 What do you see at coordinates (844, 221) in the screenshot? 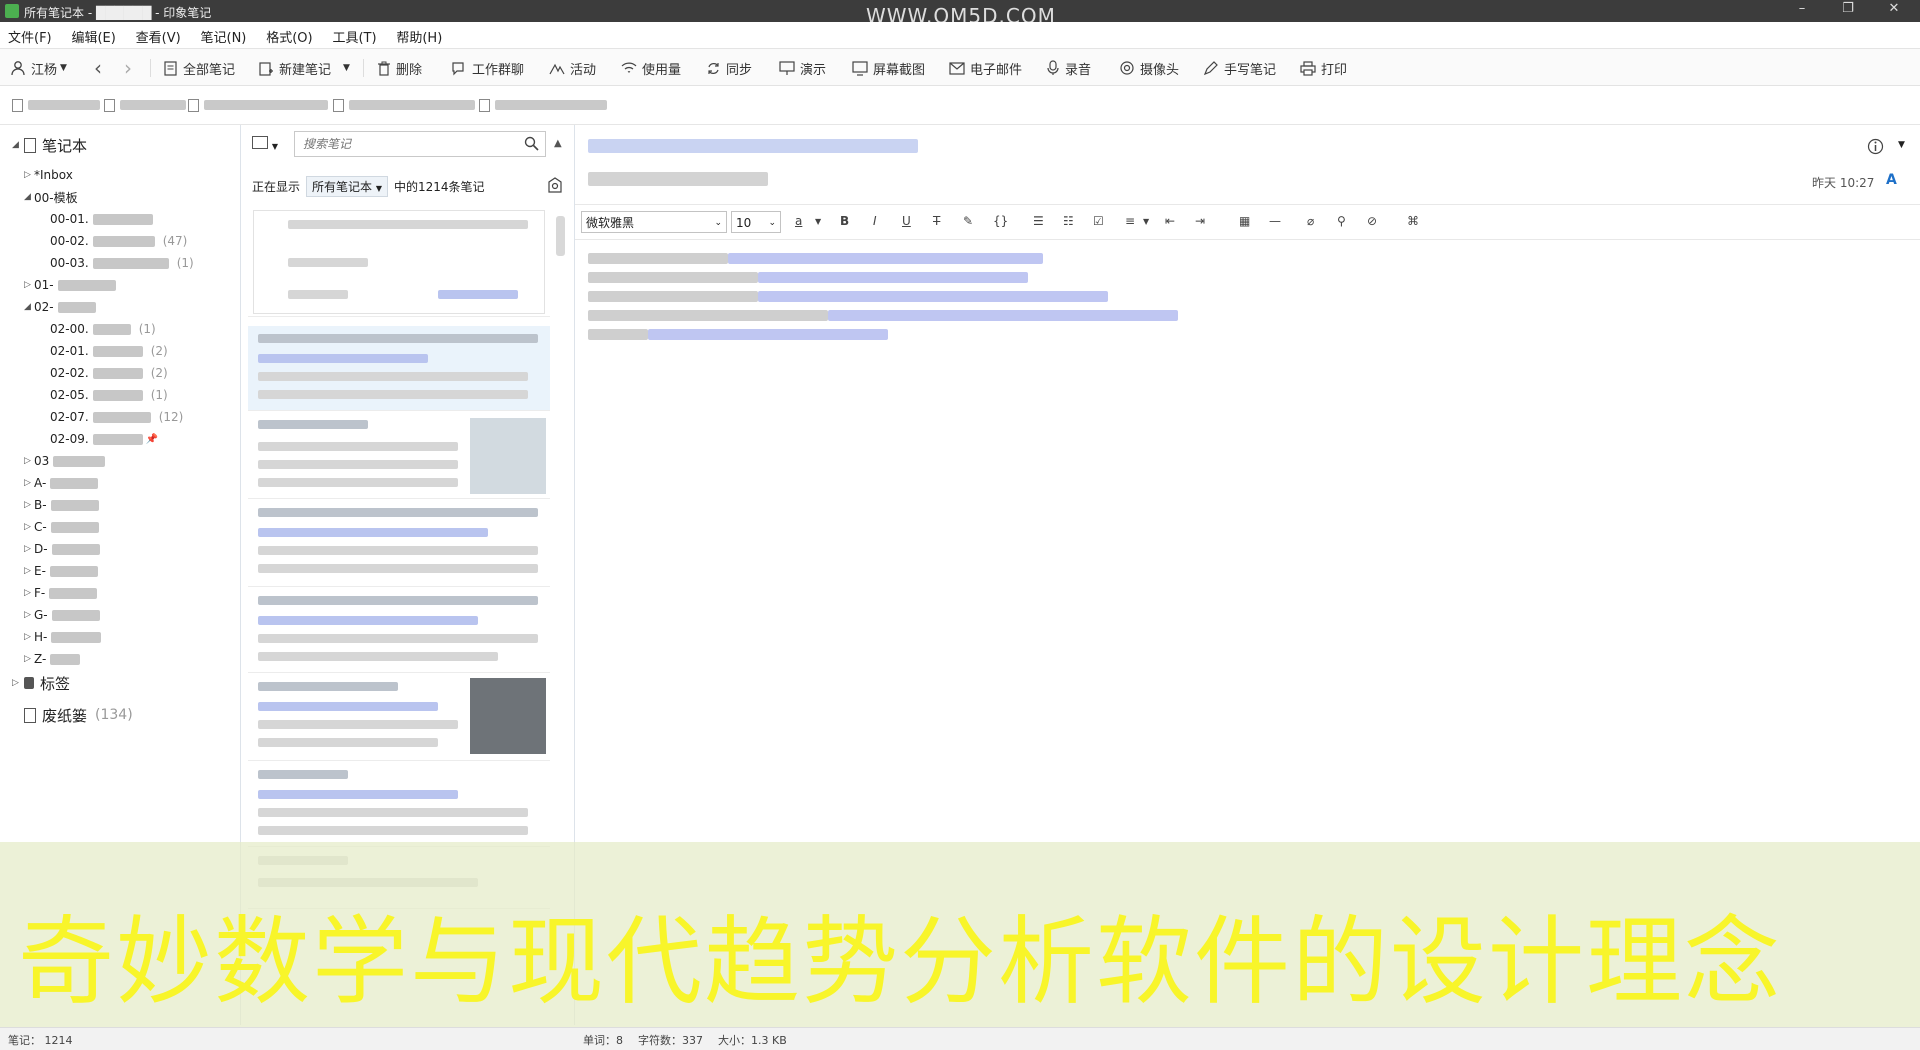
I see `bold-button: B` at bounding box center [844, 221].